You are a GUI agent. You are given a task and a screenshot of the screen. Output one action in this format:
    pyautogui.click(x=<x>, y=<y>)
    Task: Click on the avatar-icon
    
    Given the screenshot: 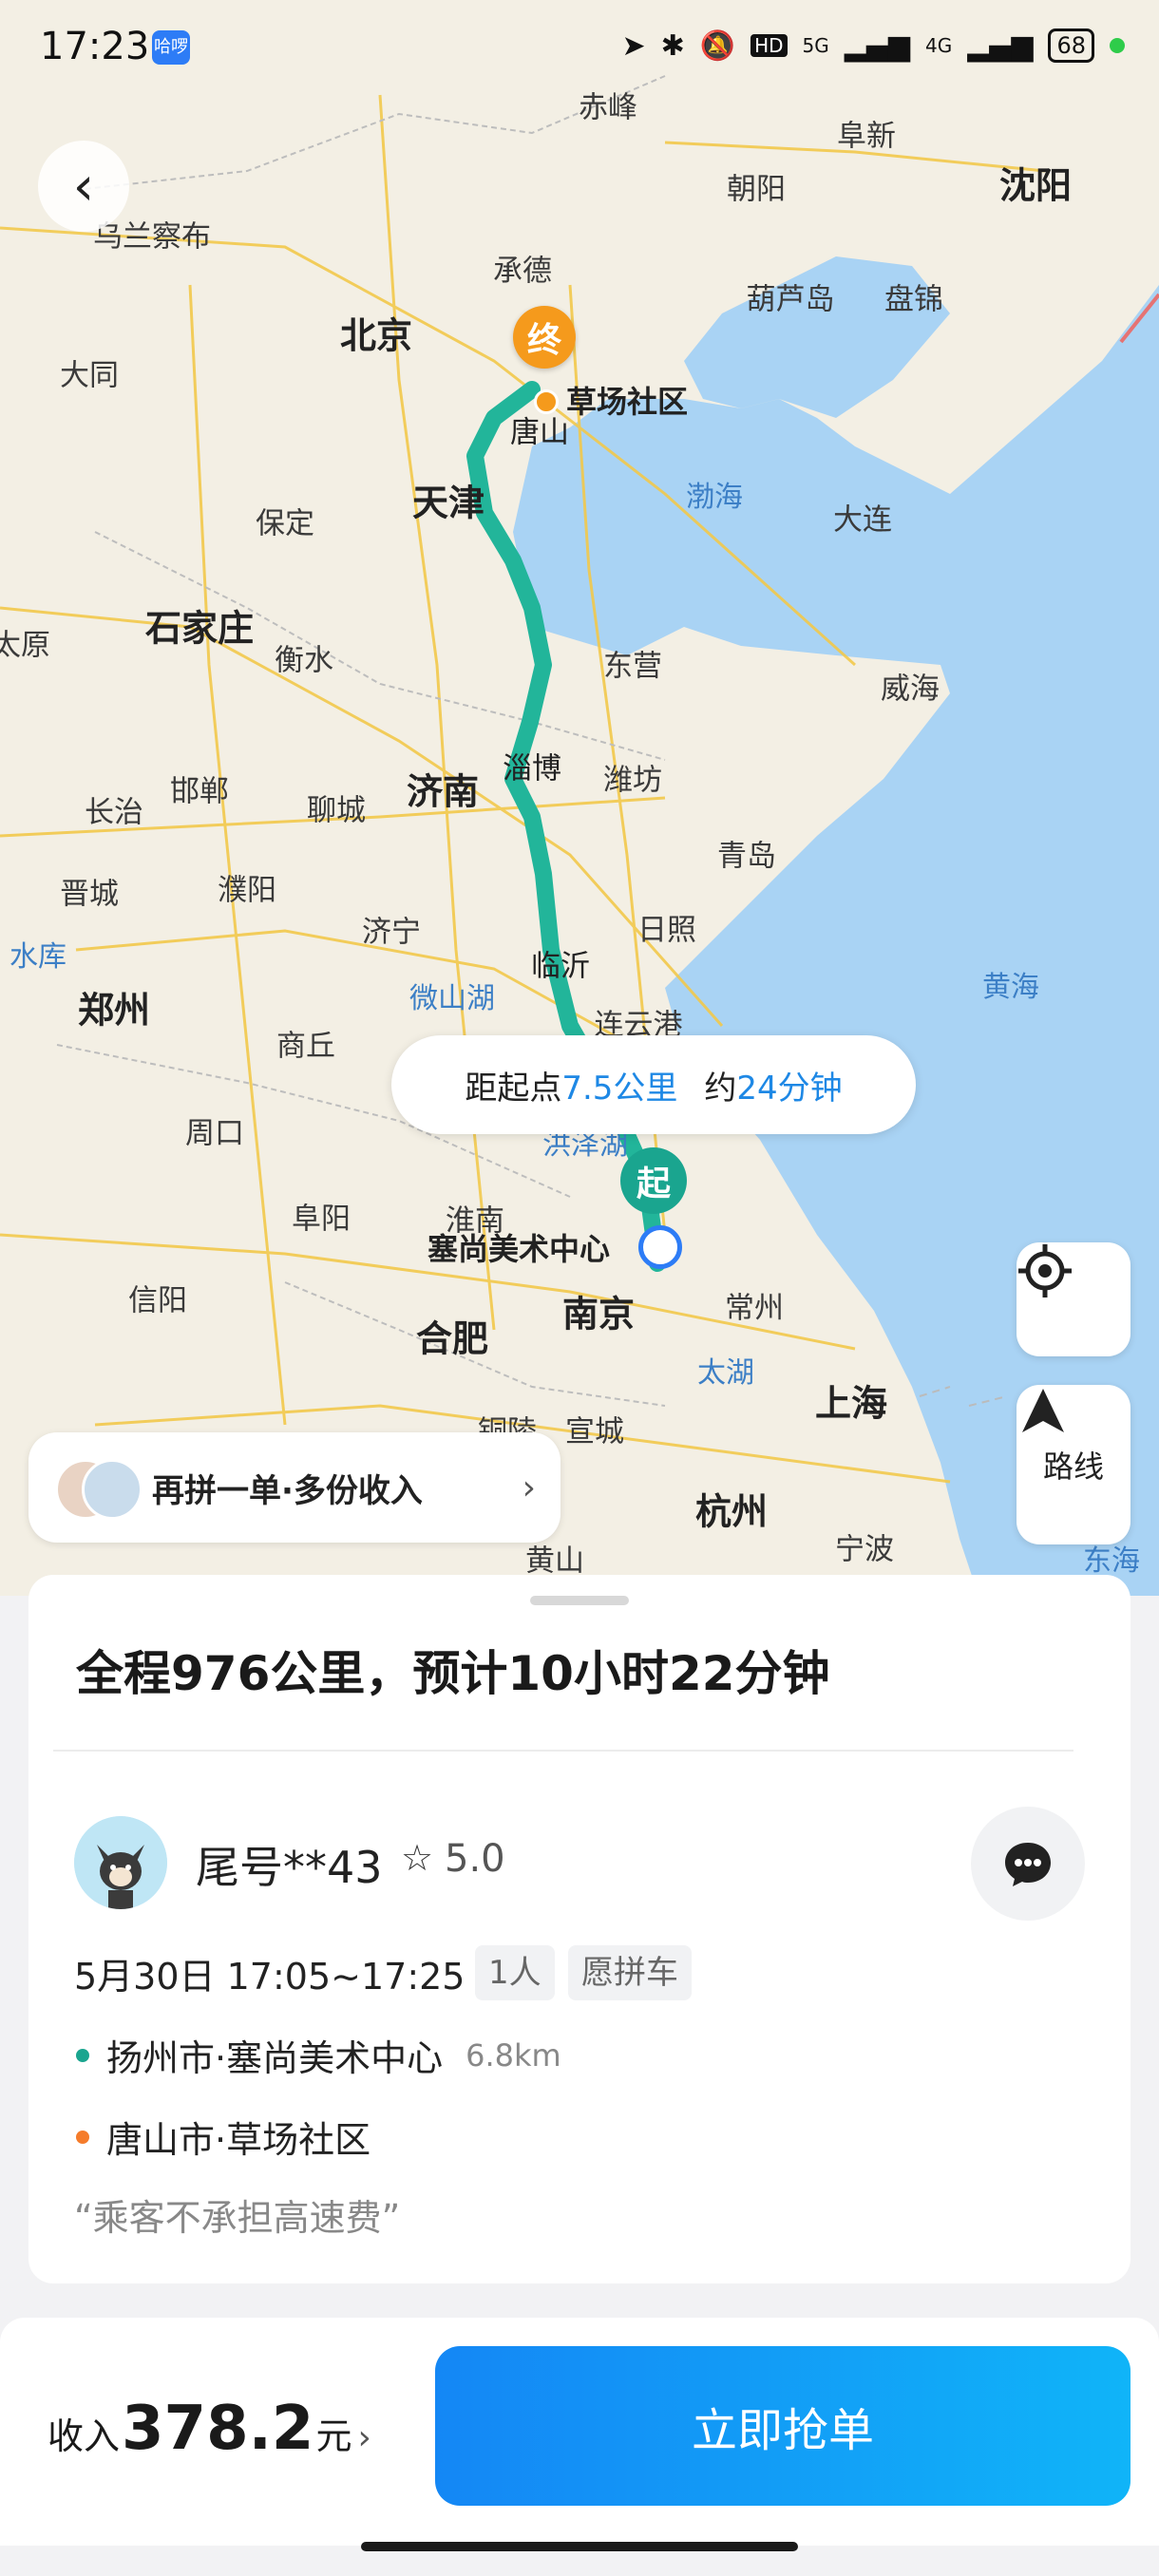 What is the action you would take?
    pyautogui.click(x=112, y=1489)
    